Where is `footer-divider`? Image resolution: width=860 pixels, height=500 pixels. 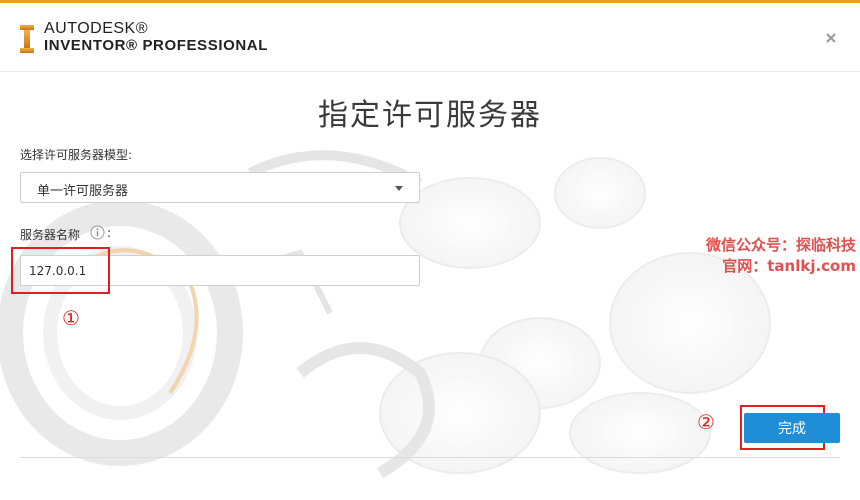 footer-divider is located at coordinates (430, 457).